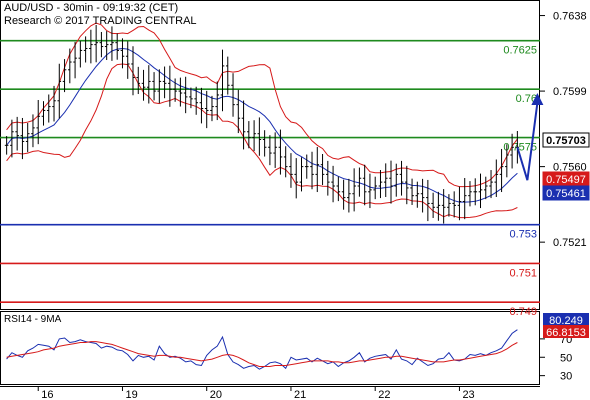  I want to click on y-tick-label: 0.7638, so click(570, 17).